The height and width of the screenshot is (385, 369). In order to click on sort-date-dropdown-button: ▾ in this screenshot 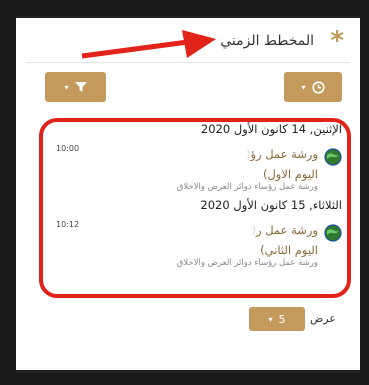, I will do `click(313, 87)`.